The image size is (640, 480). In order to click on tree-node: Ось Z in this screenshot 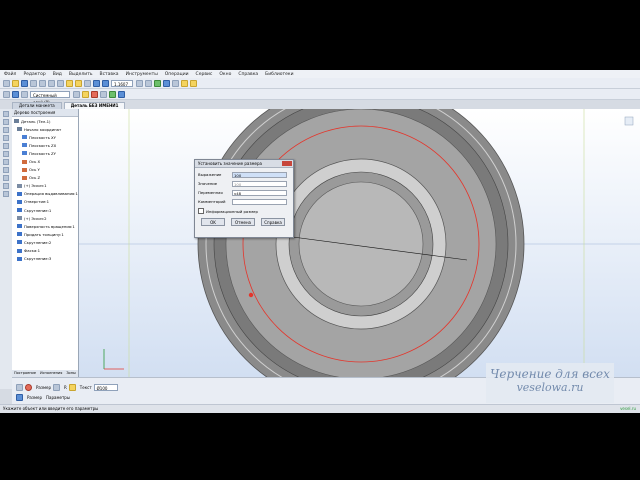, I will do `click(45, 178)`.